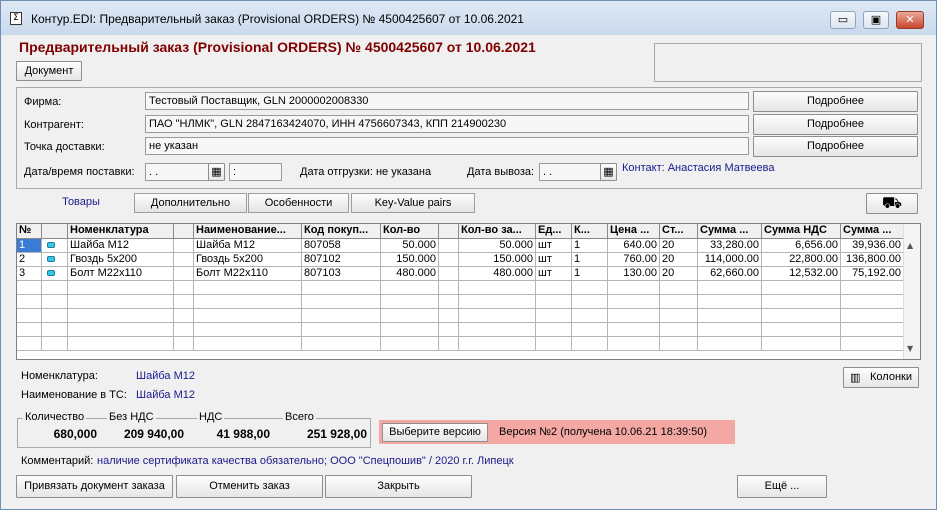 The image size is (937, 510). I want to click on scroll-down-icon: ▼, so click(910, 348).